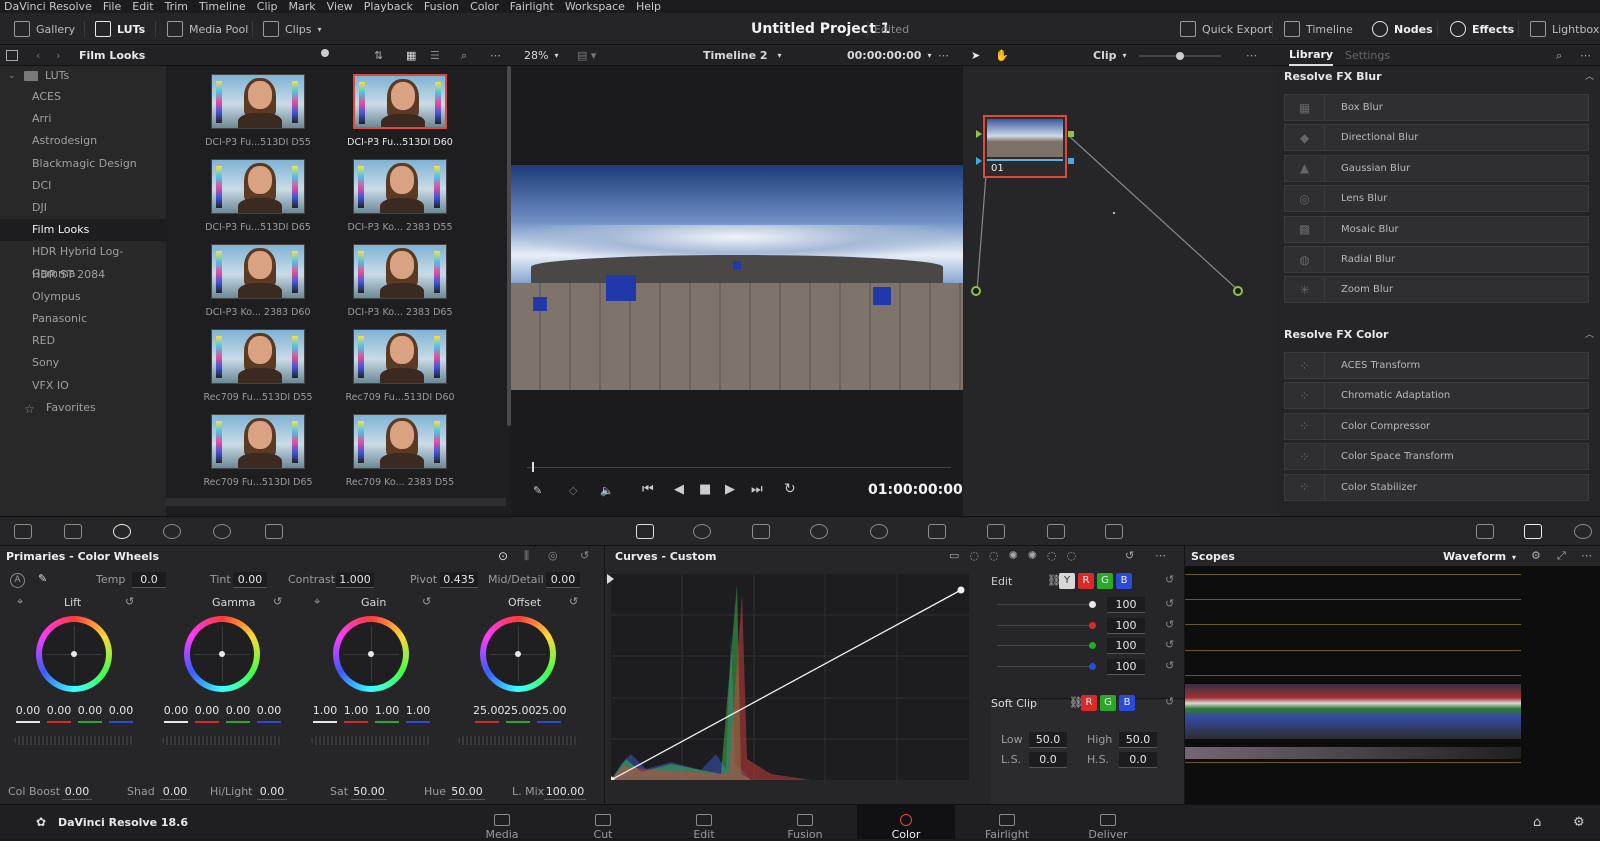 This screenshot has width=1600, height=841. I want to click on fx-item: ⁘ Color Stabilizer, so click(1436, 487).